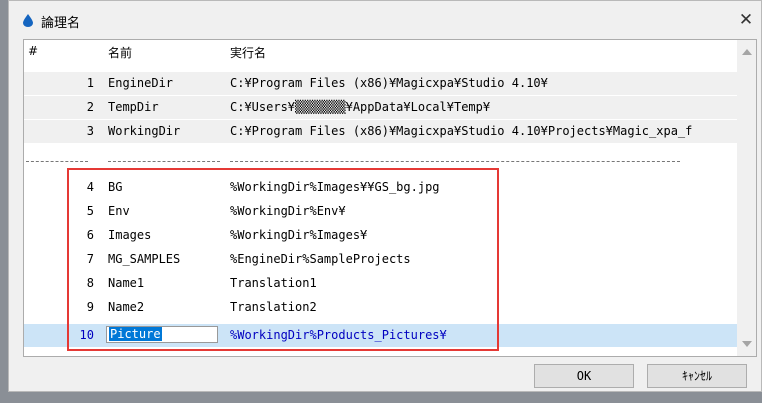  What do you see at coordinates (164, 161) in the screenshot?
I see `separator-name` at bounding box center [164, 161].